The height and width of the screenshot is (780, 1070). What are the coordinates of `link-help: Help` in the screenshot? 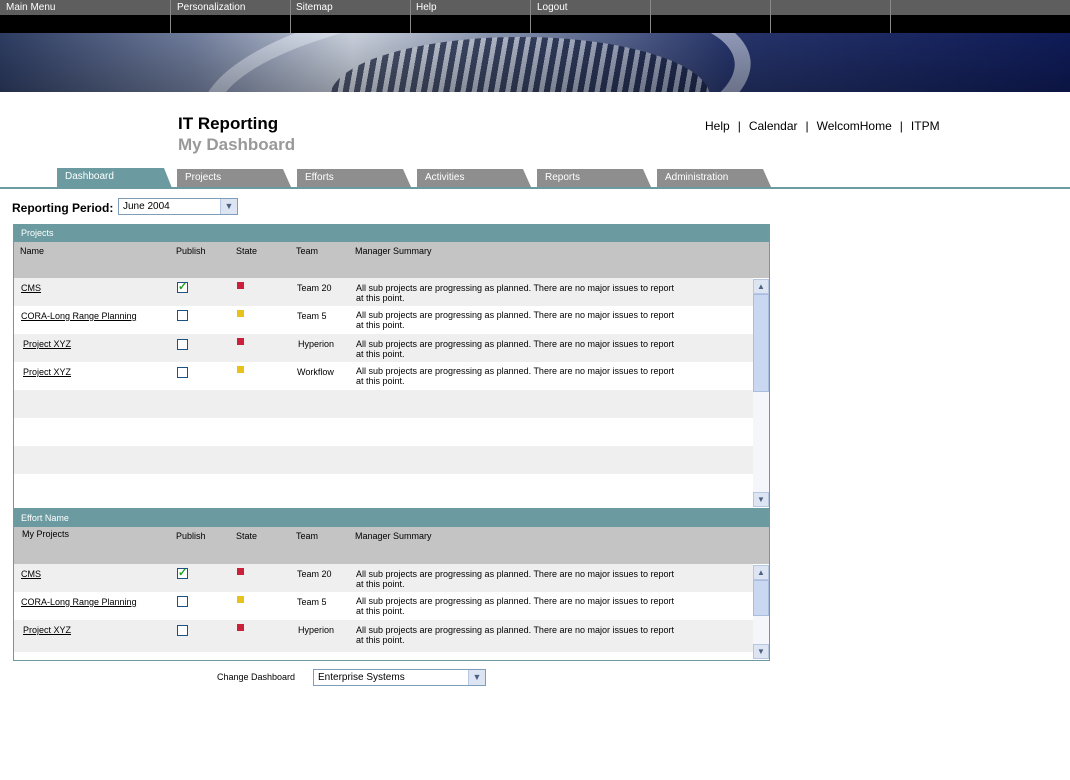 It's located at (717, 126).